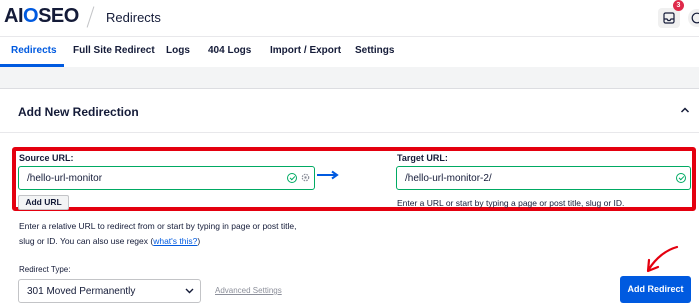 The height and width of the screenshot is (305, 699). Describe the element at coordinates (678, 5) in the screenshot. I see `notification-count-badge: 3` at that location.